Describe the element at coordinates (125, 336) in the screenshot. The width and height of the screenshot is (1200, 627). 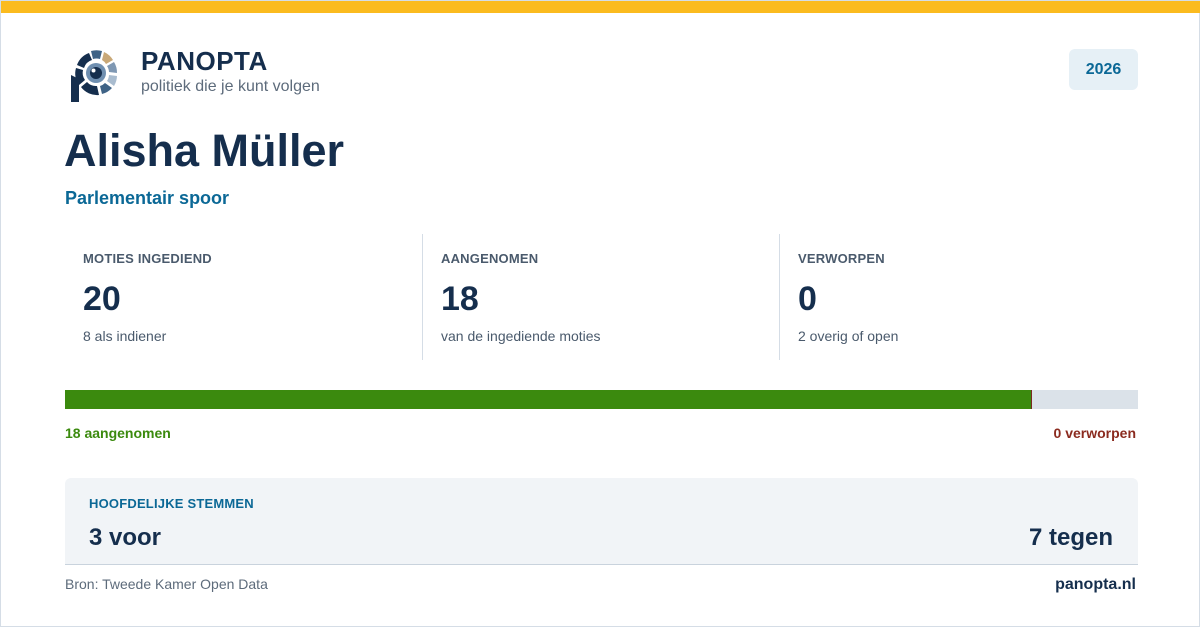
I see `stat-subtext: 8 als indiener` at that location.